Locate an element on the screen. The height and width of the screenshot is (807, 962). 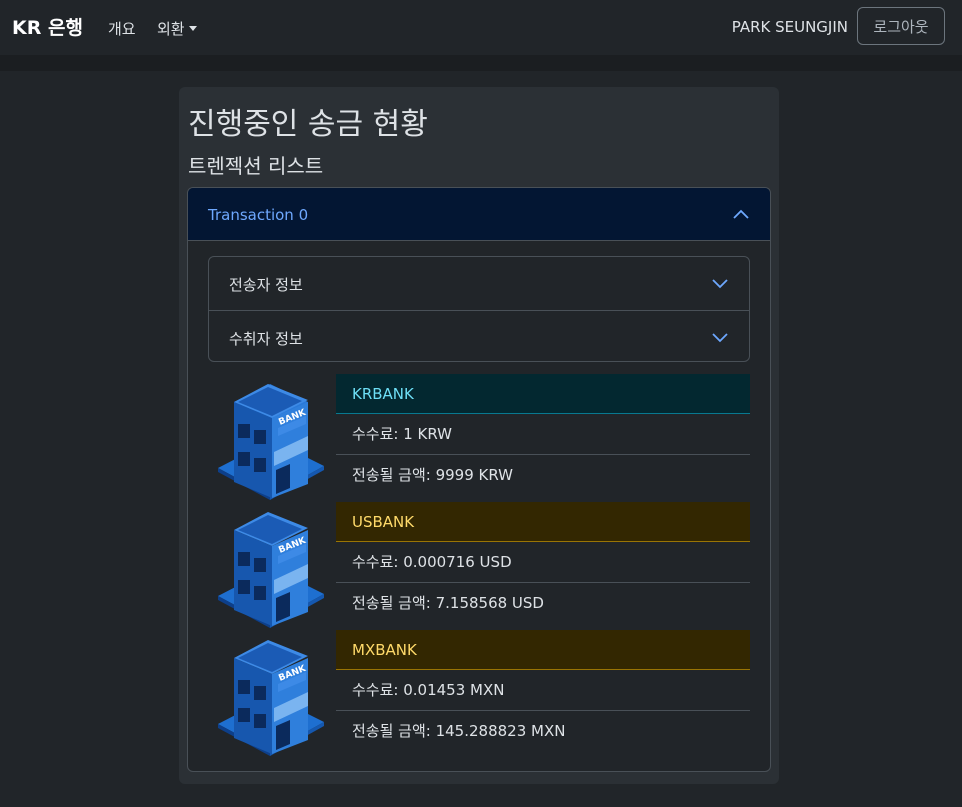
party-info-accordion: 전송자 정보 수취자 정보 is located at coordinates (479, 309).